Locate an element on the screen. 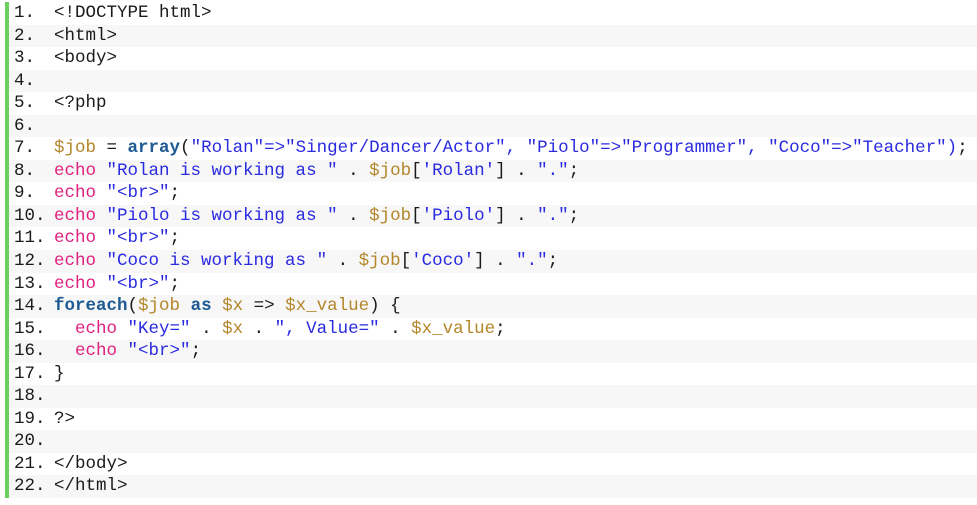  code-string: "Rolan is working as " is located at coordinates (222, 170).